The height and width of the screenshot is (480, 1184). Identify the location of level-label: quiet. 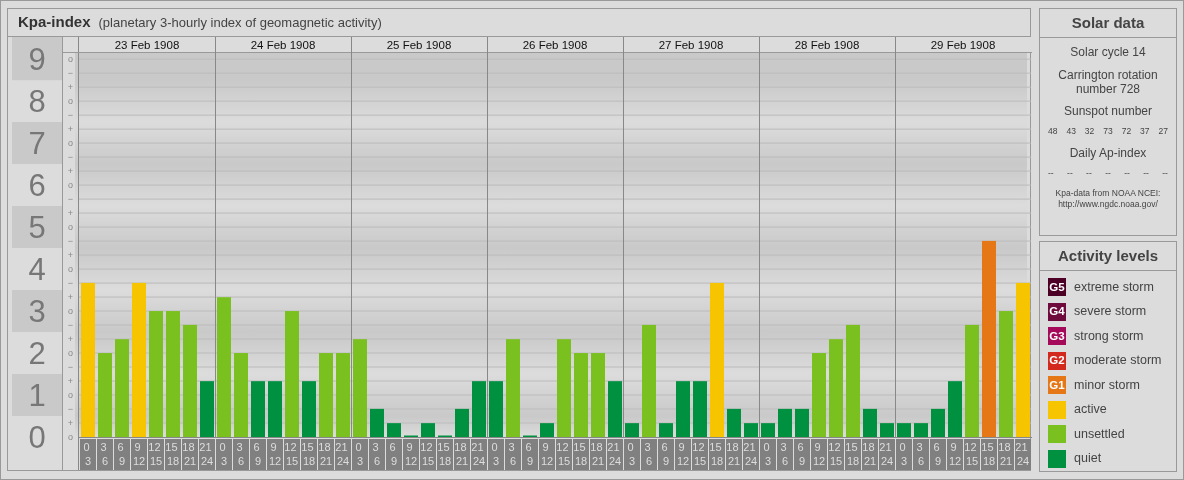
(1088, 459).